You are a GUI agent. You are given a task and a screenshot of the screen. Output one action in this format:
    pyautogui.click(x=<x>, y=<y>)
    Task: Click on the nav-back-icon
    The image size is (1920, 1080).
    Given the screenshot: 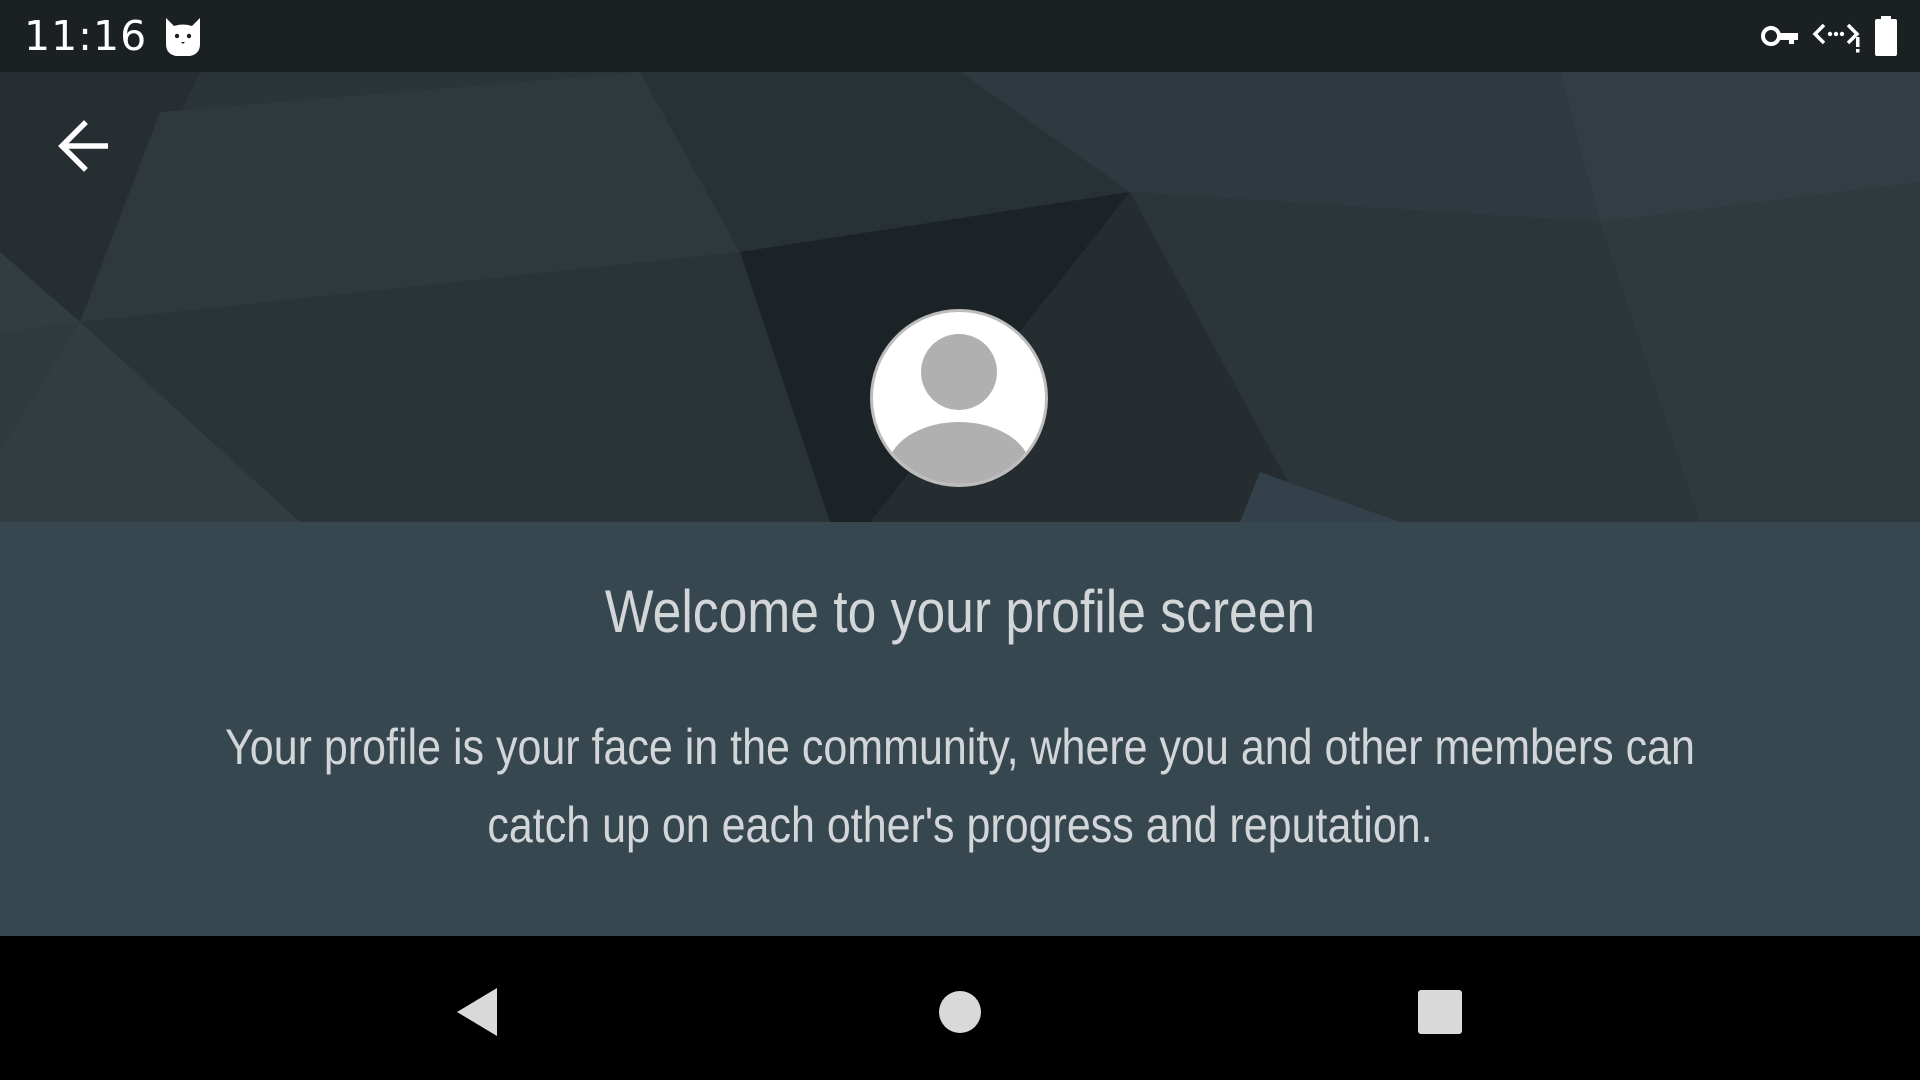 What is the action you would take?
    pyautogui.click(x=477, y=1012)
    